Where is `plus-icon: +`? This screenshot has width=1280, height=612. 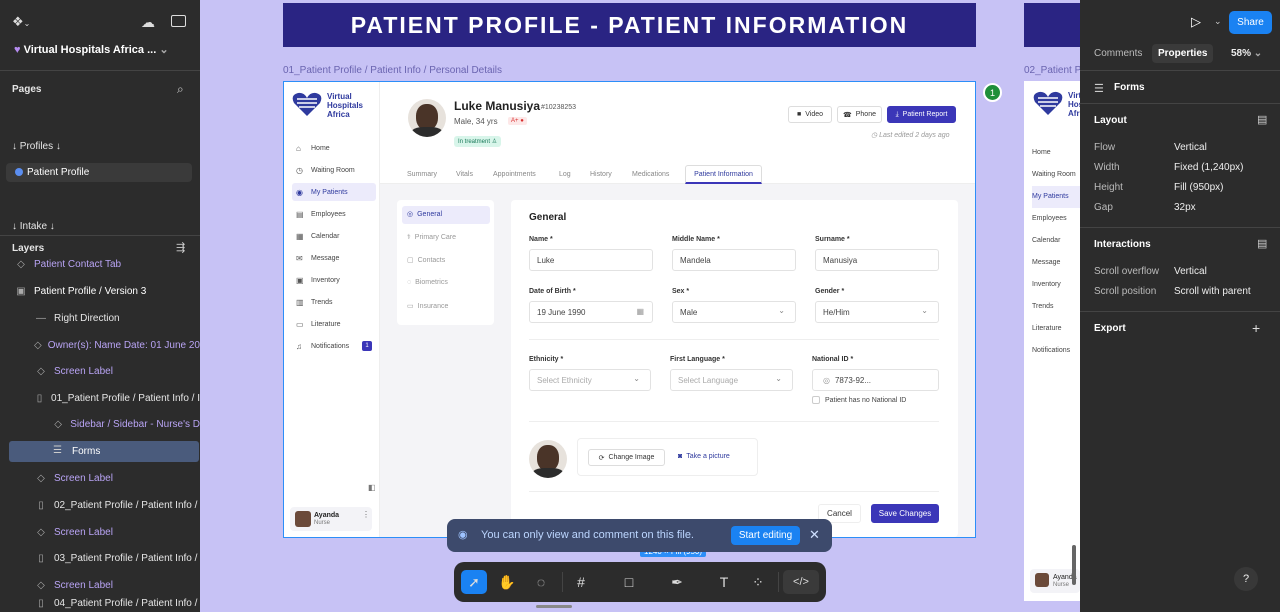
plus-icon: + is located at coordinates (1256, 328).